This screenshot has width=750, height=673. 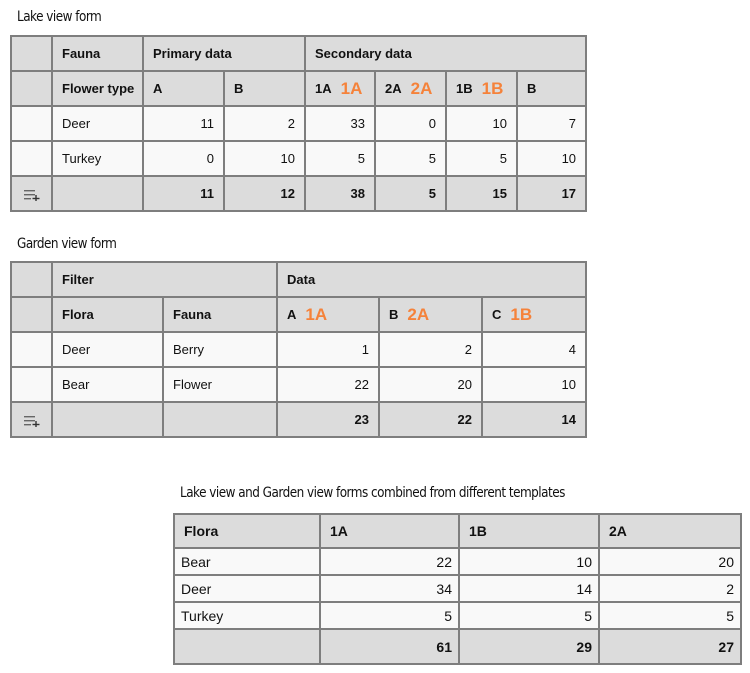 What do you see at coordinates (107, 349) in the screenshot?
I see `row-flora: Deer` at bounding box center [107, 349].